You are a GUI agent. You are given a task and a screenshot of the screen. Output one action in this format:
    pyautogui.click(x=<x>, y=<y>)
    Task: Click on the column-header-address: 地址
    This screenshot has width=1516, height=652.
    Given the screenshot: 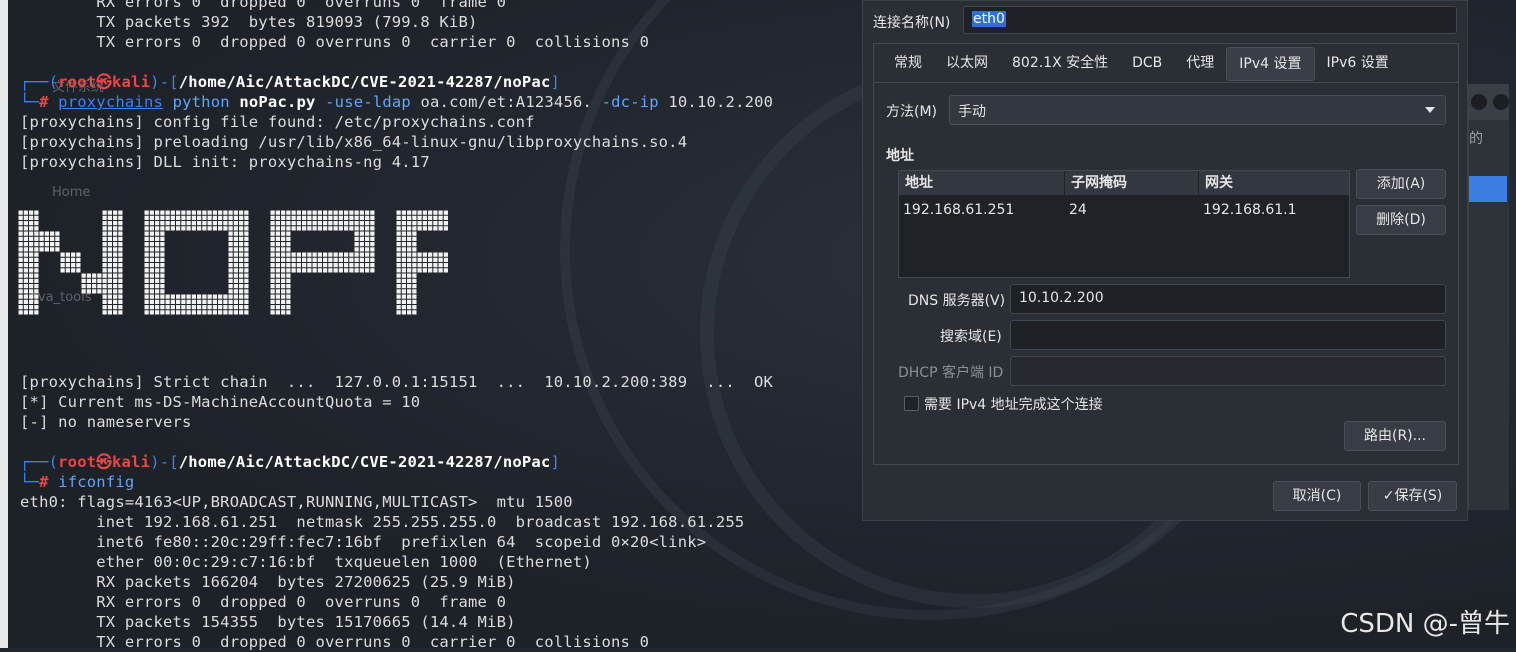 What is the action you would take?
    pyautogui.click(x=982, y=183)
    